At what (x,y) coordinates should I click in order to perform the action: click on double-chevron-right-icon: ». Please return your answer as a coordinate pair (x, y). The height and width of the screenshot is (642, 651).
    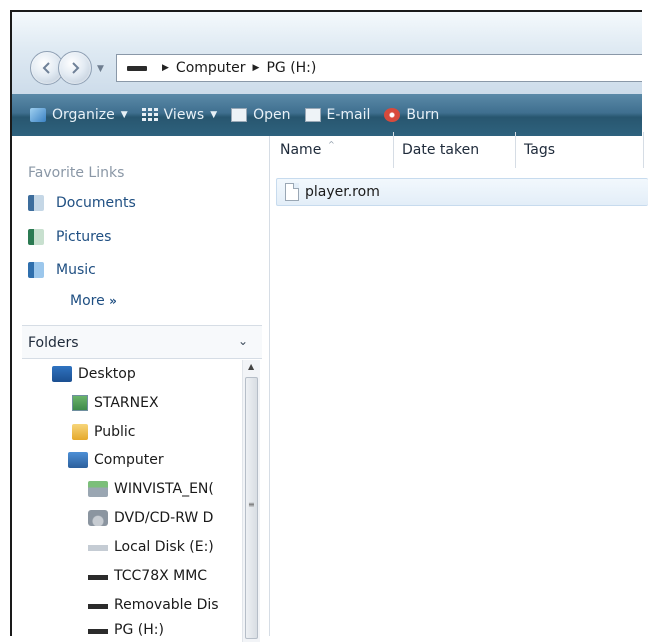
    Looking at the image, I should click on (113, 301).